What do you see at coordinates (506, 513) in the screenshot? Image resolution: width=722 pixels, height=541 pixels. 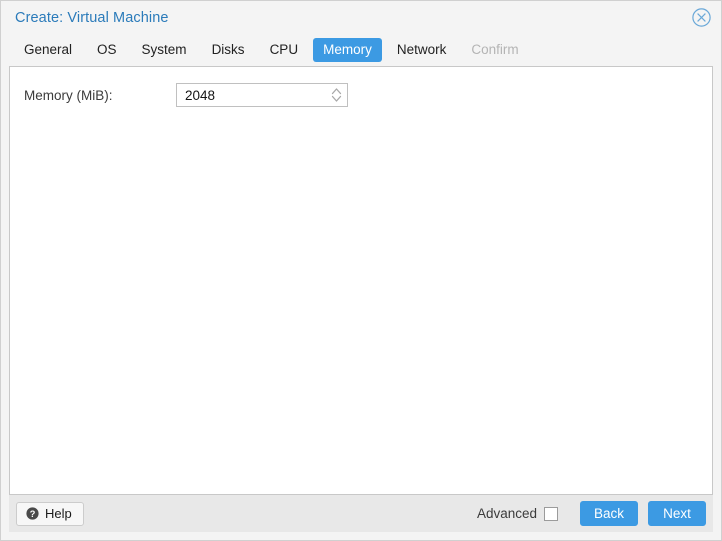 I see `advanced-label: Advanced` at bounding box center [506, 513].